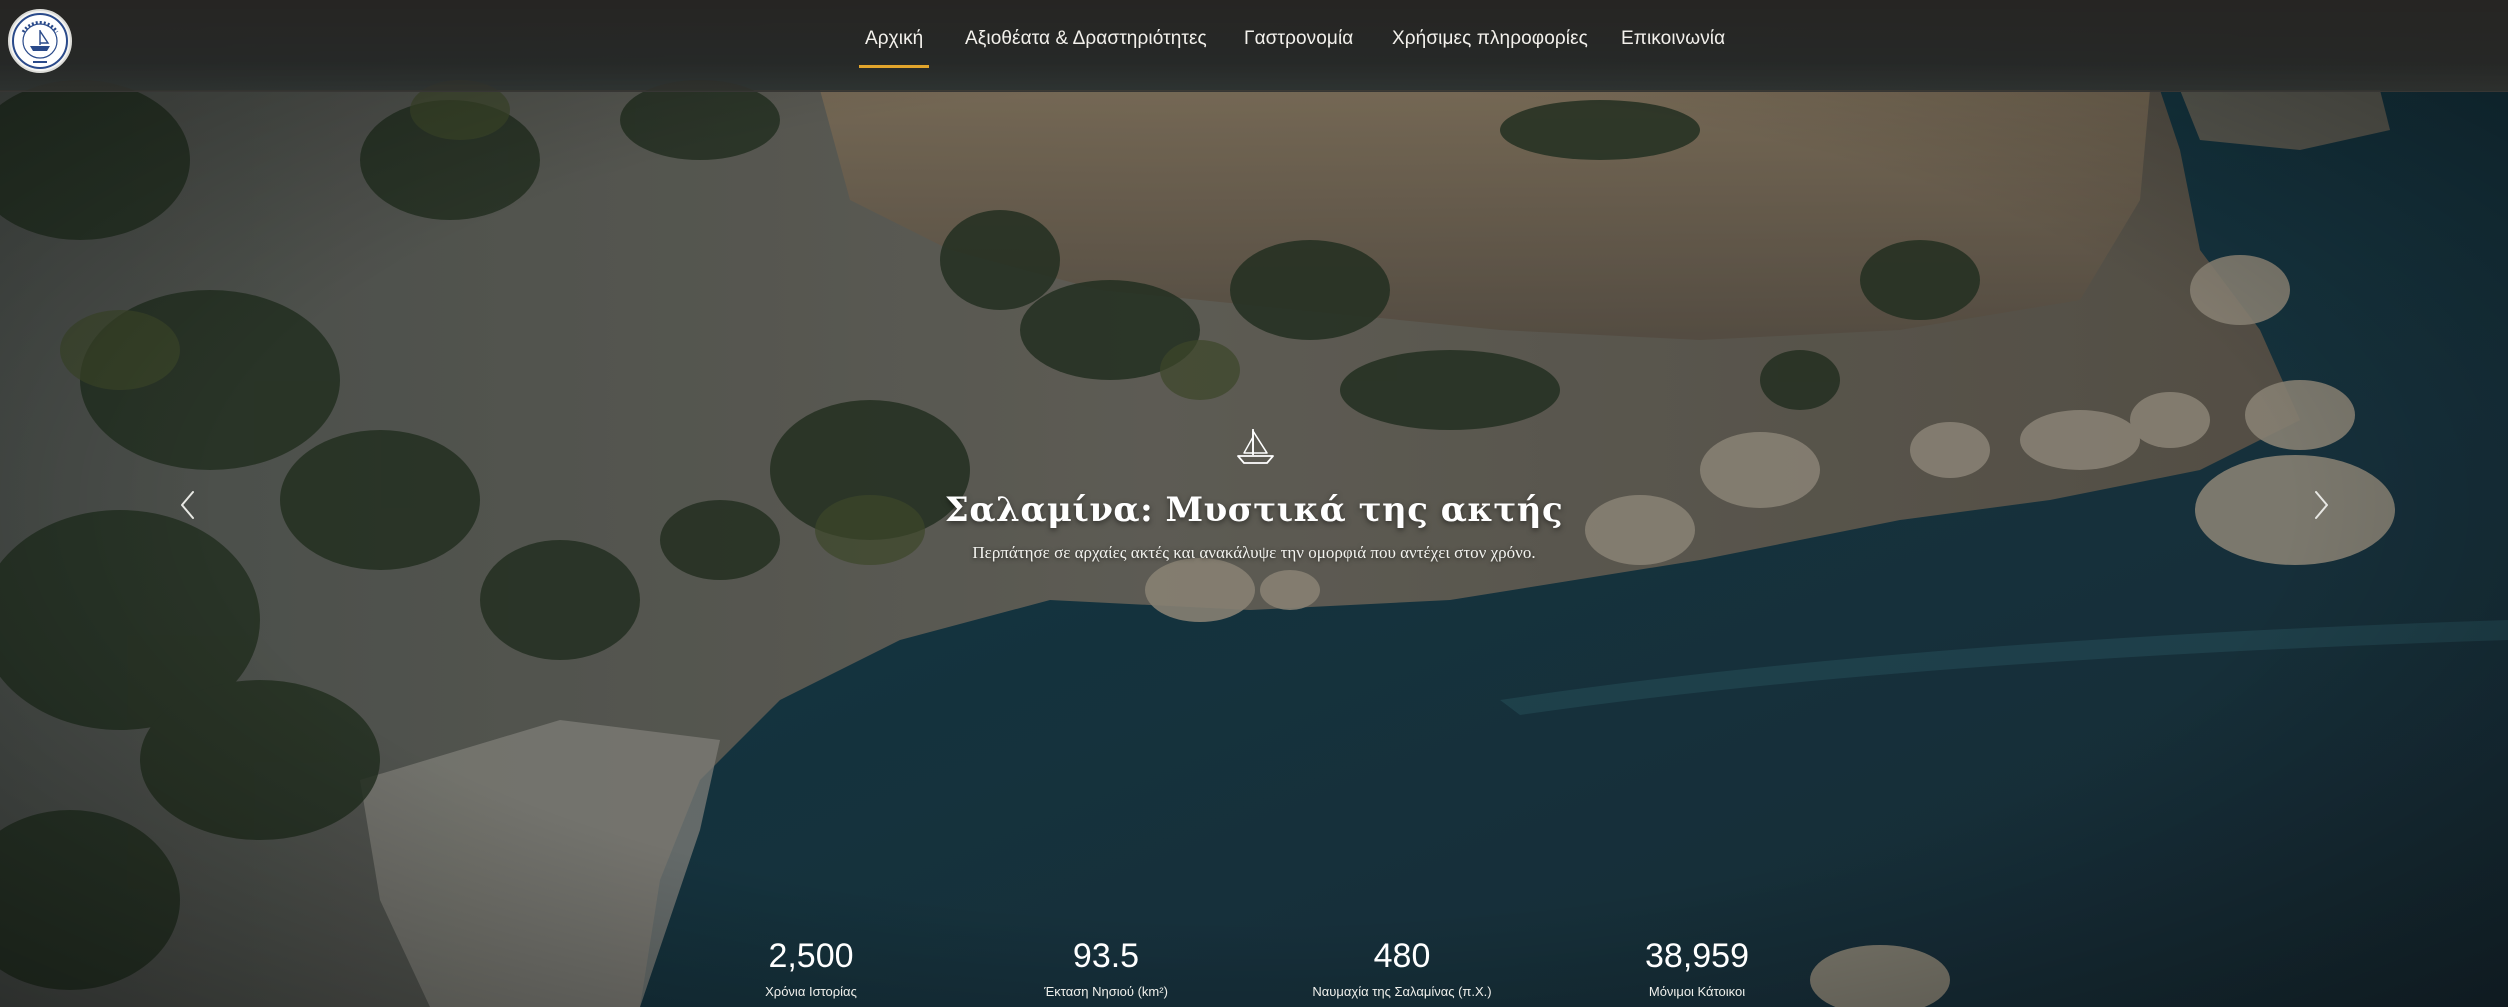 The image size is (2508, 1007). Describe the element at coordinates (811, 956) in the screenshot. I see `stat-value: 2,500` at that location.